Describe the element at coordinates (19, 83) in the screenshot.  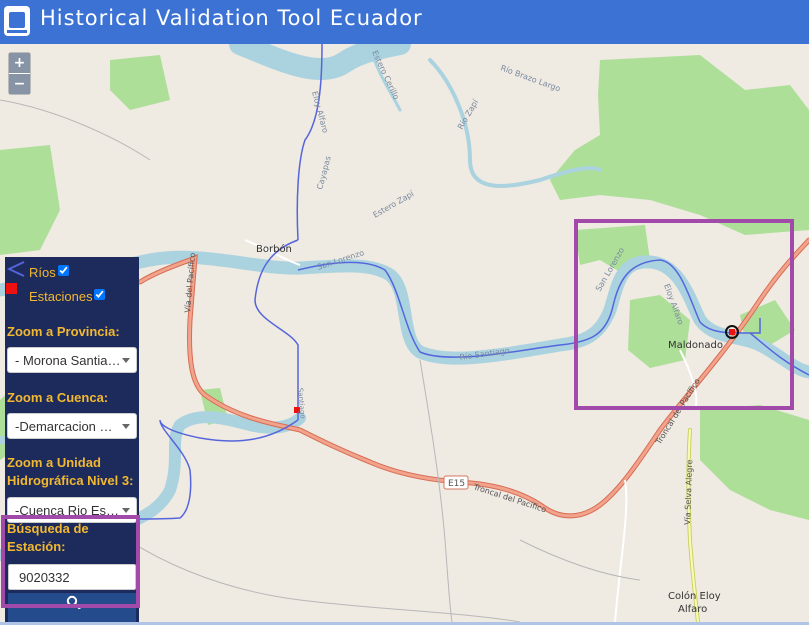
I see `zoom-out-button: −` at that location.